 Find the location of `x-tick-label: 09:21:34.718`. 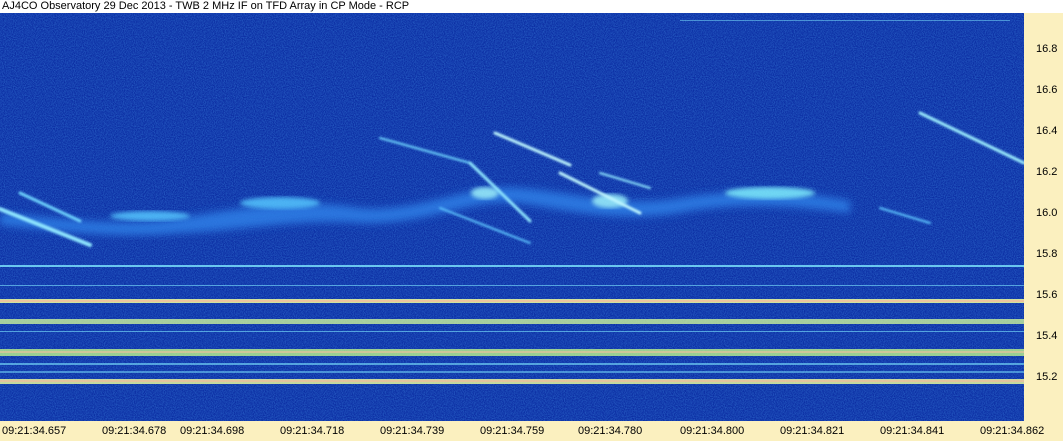

x-tick-label: 09:21:34.718 is located at coordinates (312, 431).